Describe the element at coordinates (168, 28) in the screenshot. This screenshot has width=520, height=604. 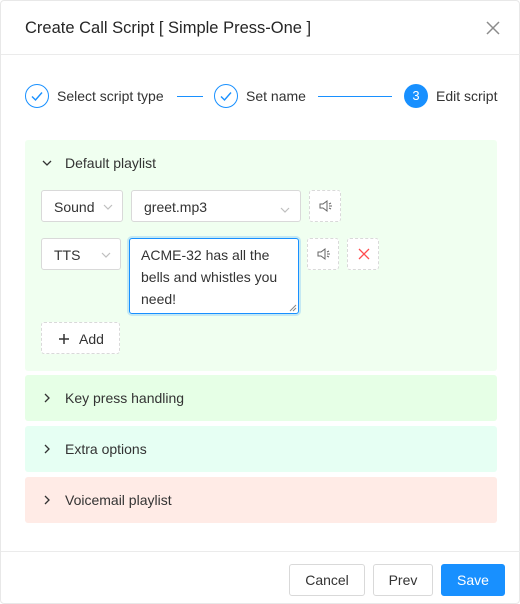
I see `dialog-title: Create Call Script [ Simple Press-One ]` at that location.